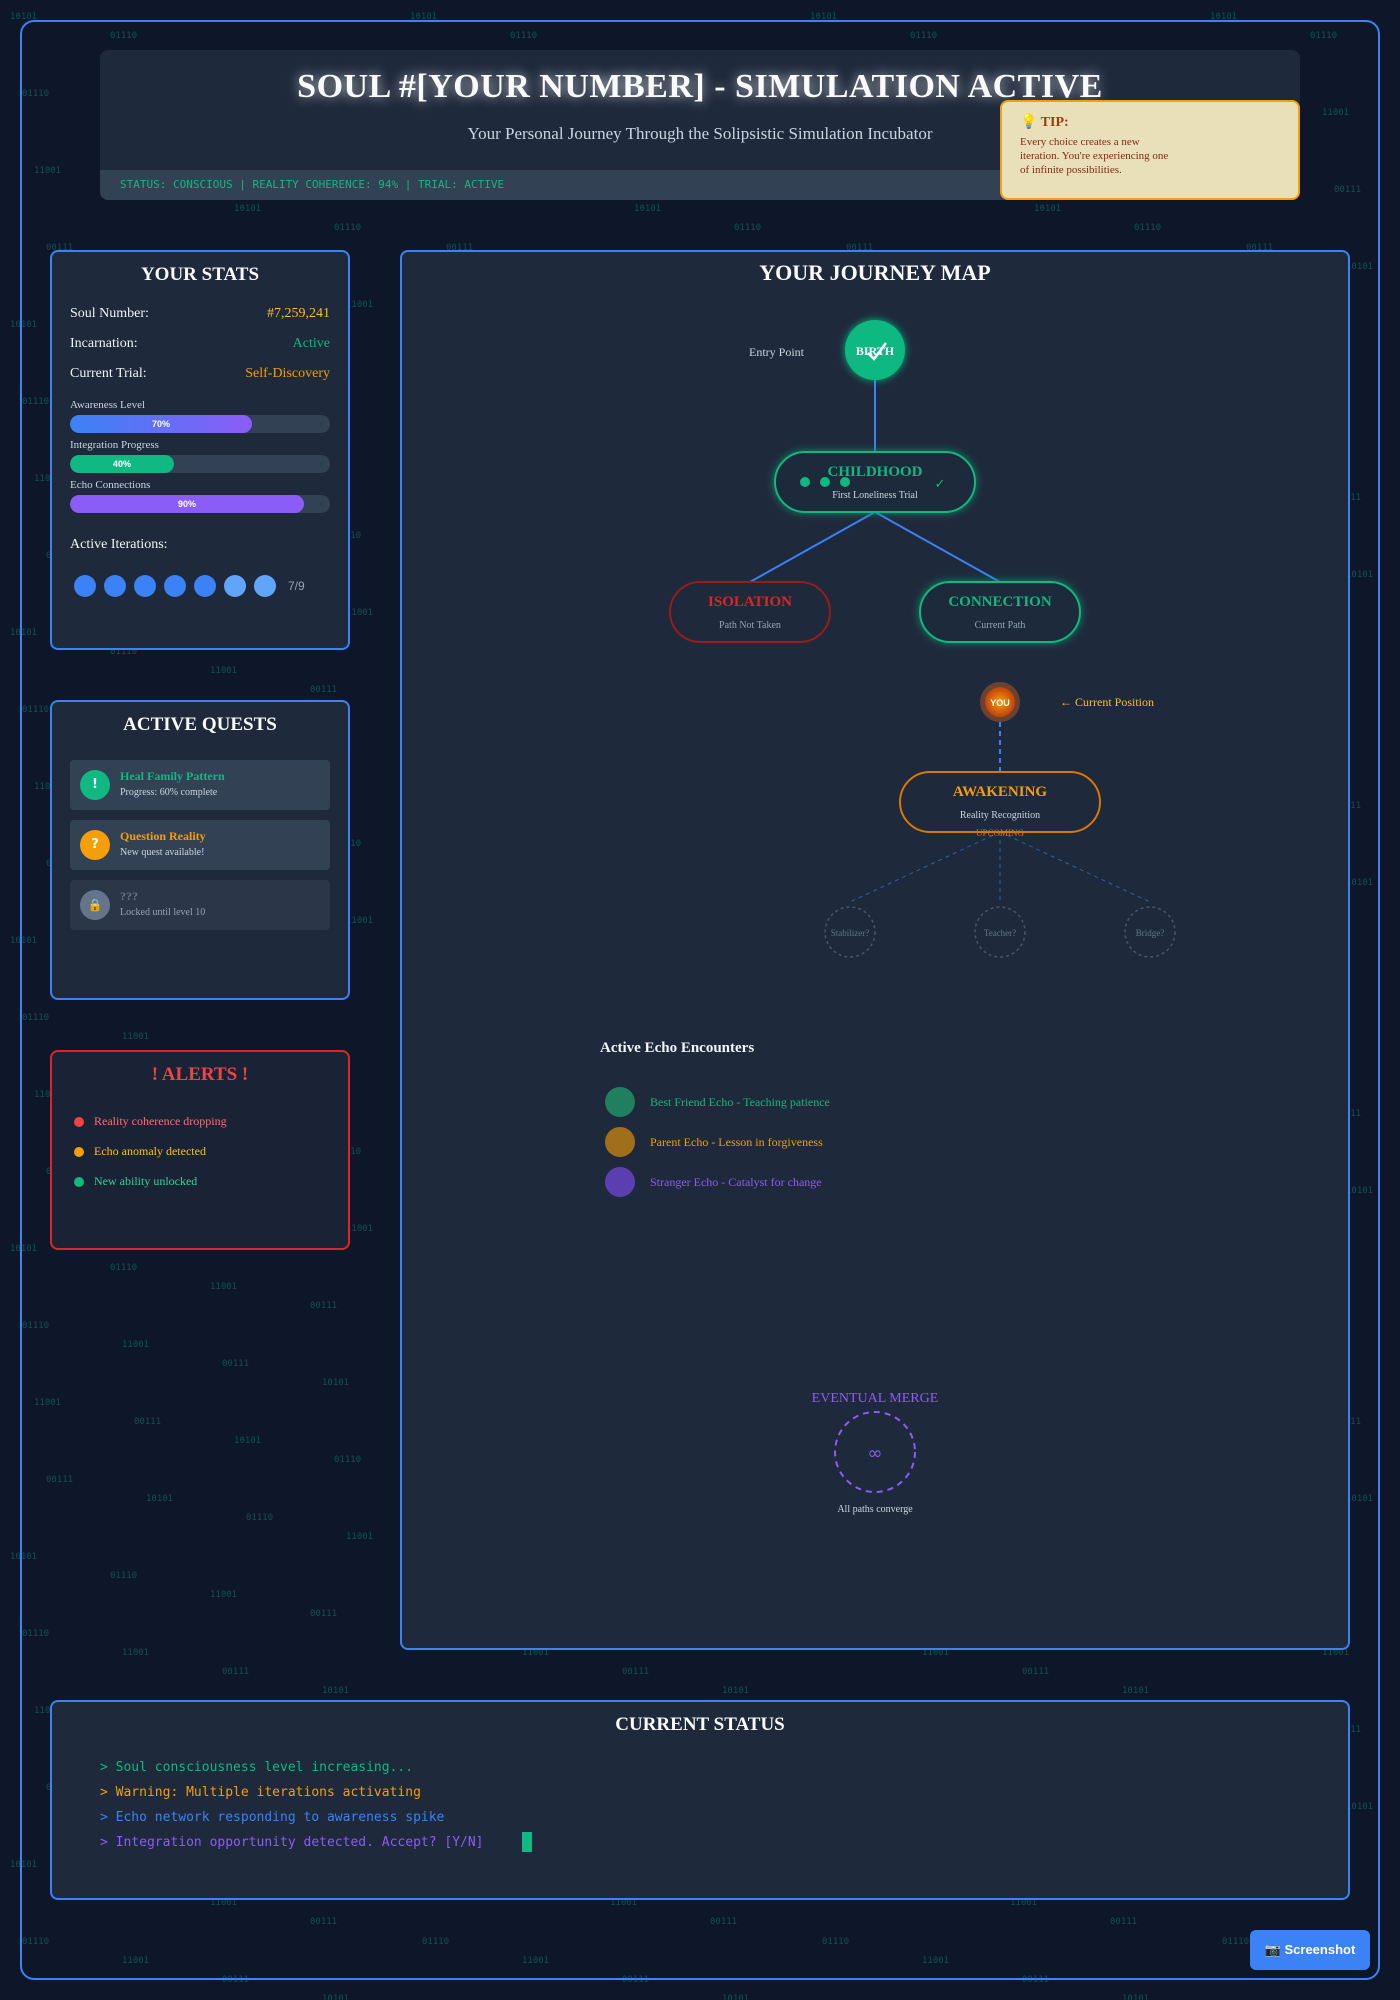 The height and width of the screenshot is (2000, 1400). Describe the element at coordinates (298, 313) in the screenshot. I see `stat-value: #7,259,241` at that location.